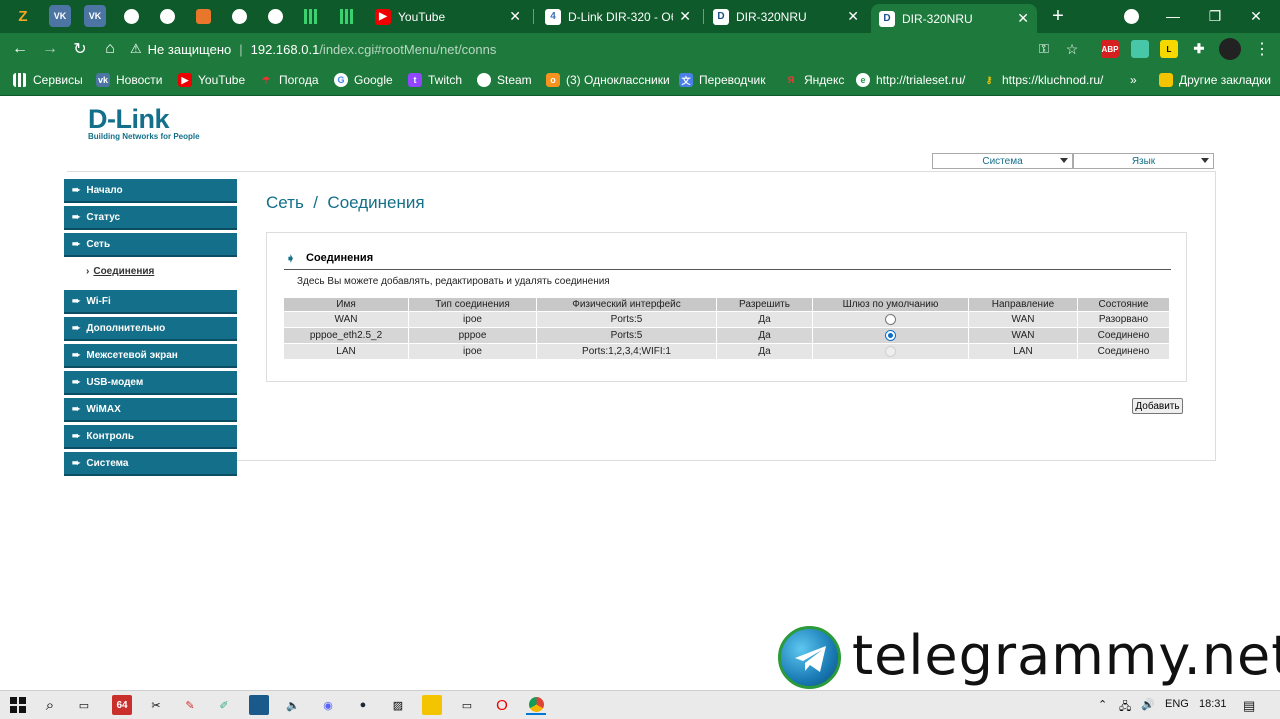  What do you see at coordinates (771, 16) in the screenshot?
I see `tab-title: DIR-320NRU` at bounding box center [771, 16].